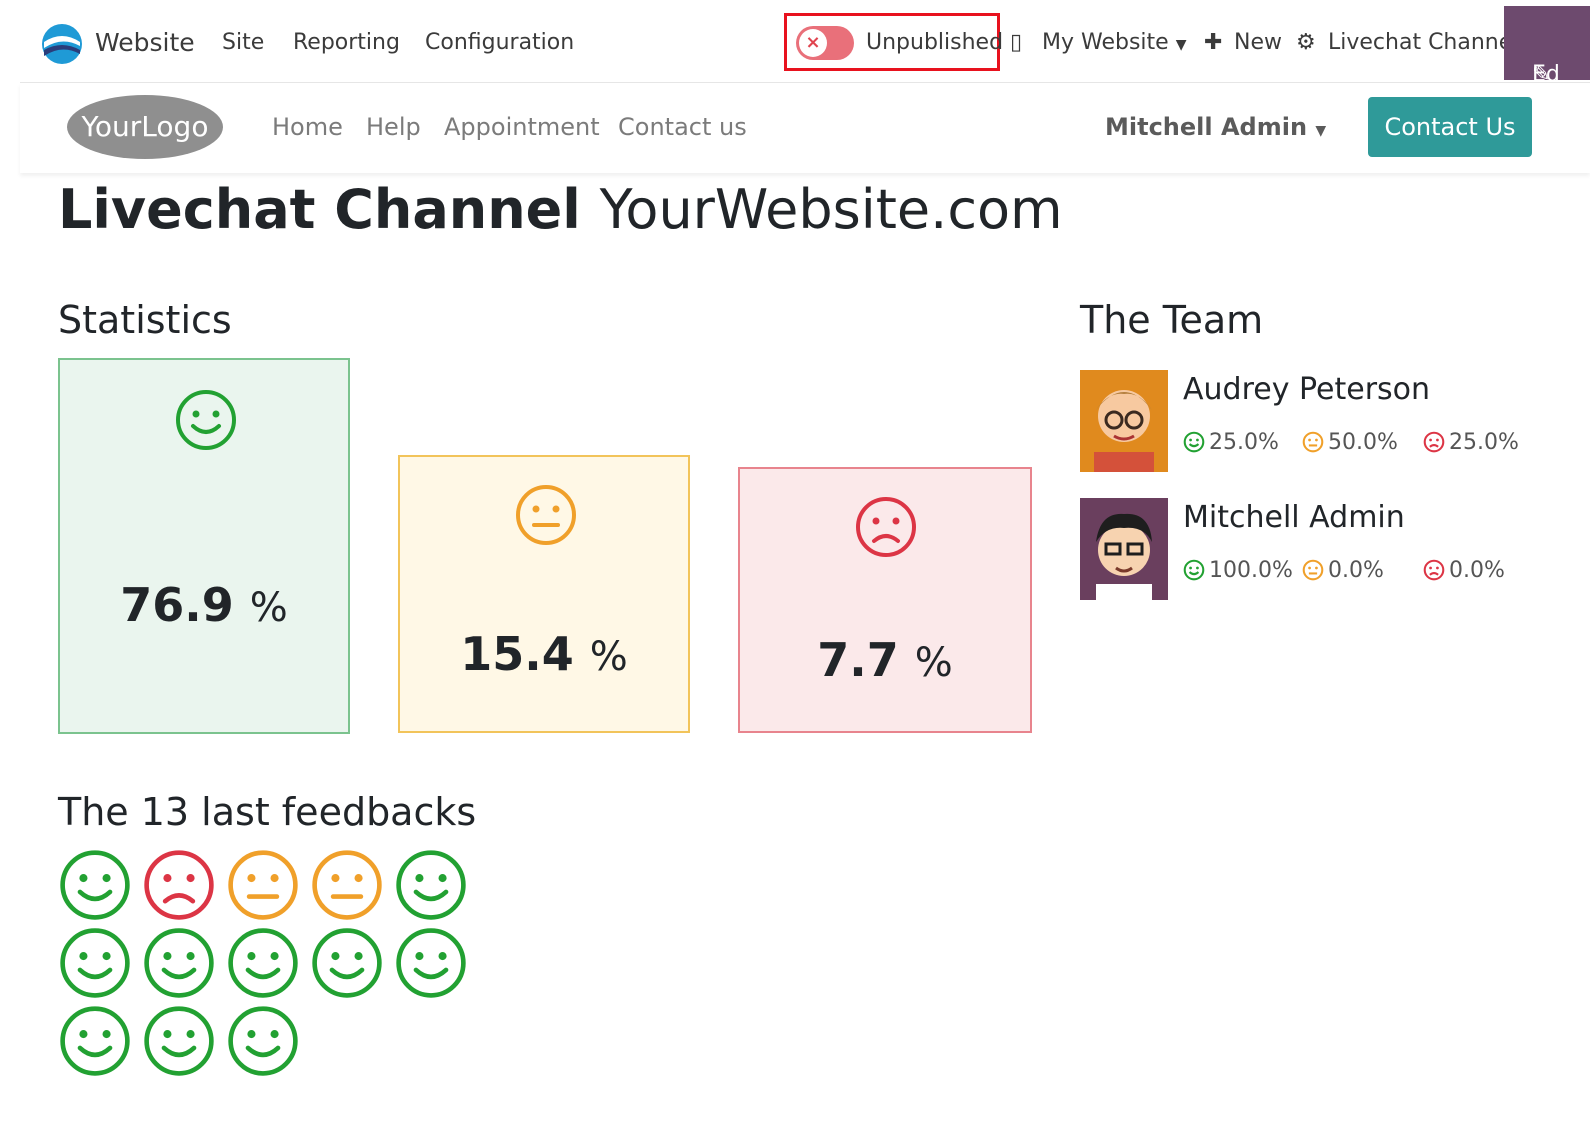 The width and height of the screenshot is (1590, 1139). Describe the element at coordinates (1423, 43) in the screenshot. I see `record-link: Livechat Channel` at that location.